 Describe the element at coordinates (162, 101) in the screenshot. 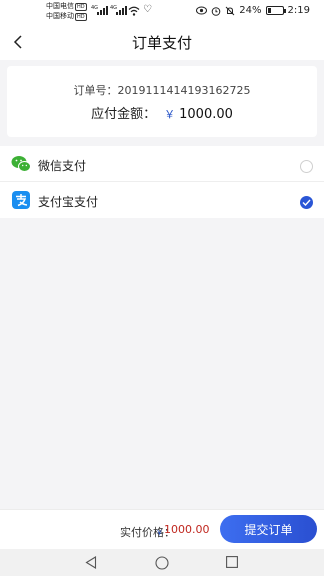

I see `order-summary-card: 订单号：2019111414193162725 应付金额： ￥ 1000.00` at that location.